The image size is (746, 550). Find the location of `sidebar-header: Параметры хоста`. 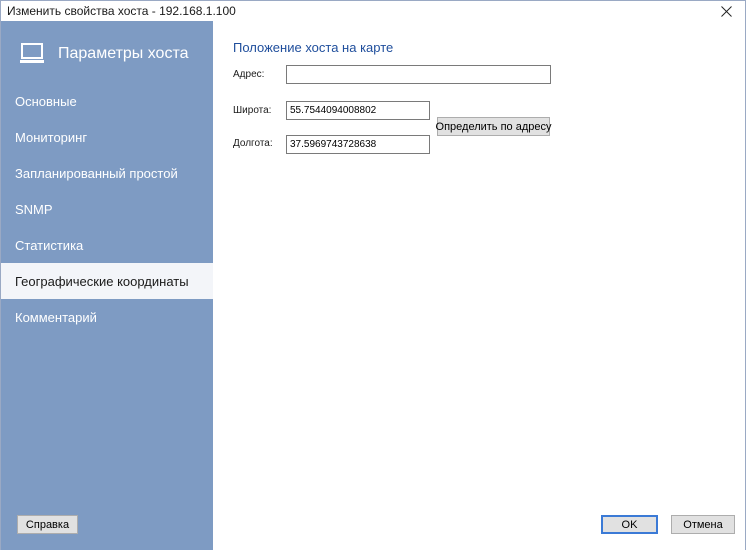

sidebar-header: Параметры хоста is located at coordinates (104, 54).